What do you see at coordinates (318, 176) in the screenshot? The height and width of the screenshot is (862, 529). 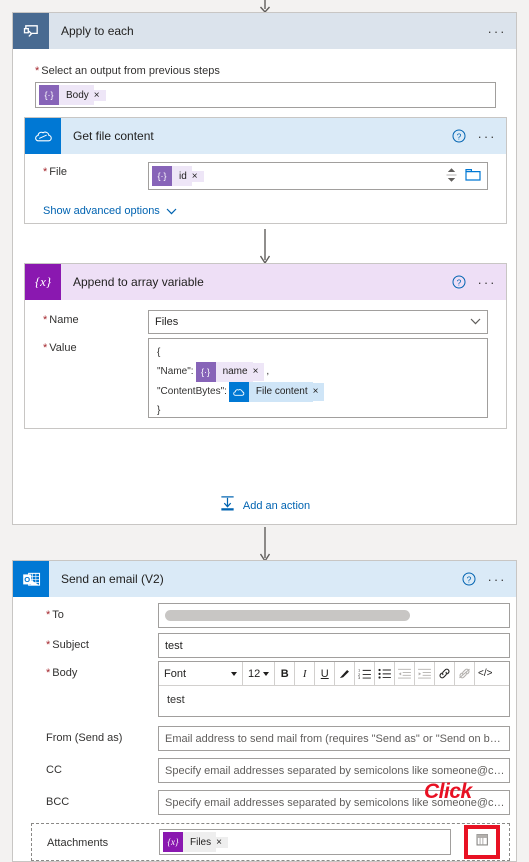 I see `file-picker-input: {·} id ×` at bounding box center [318, 176].